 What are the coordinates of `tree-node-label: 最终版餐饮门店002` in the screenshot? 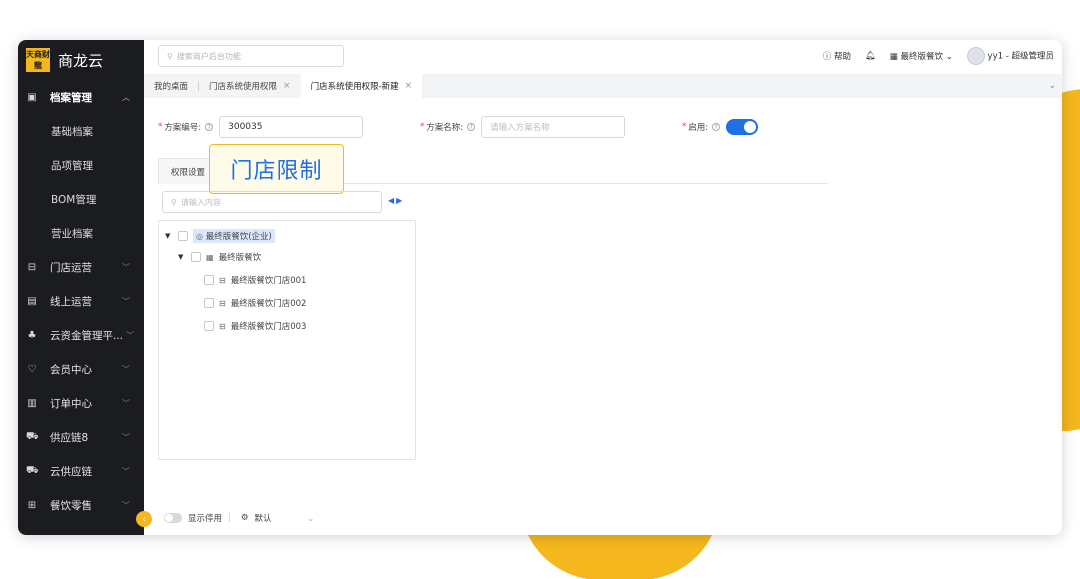 It's located at (268, 304).